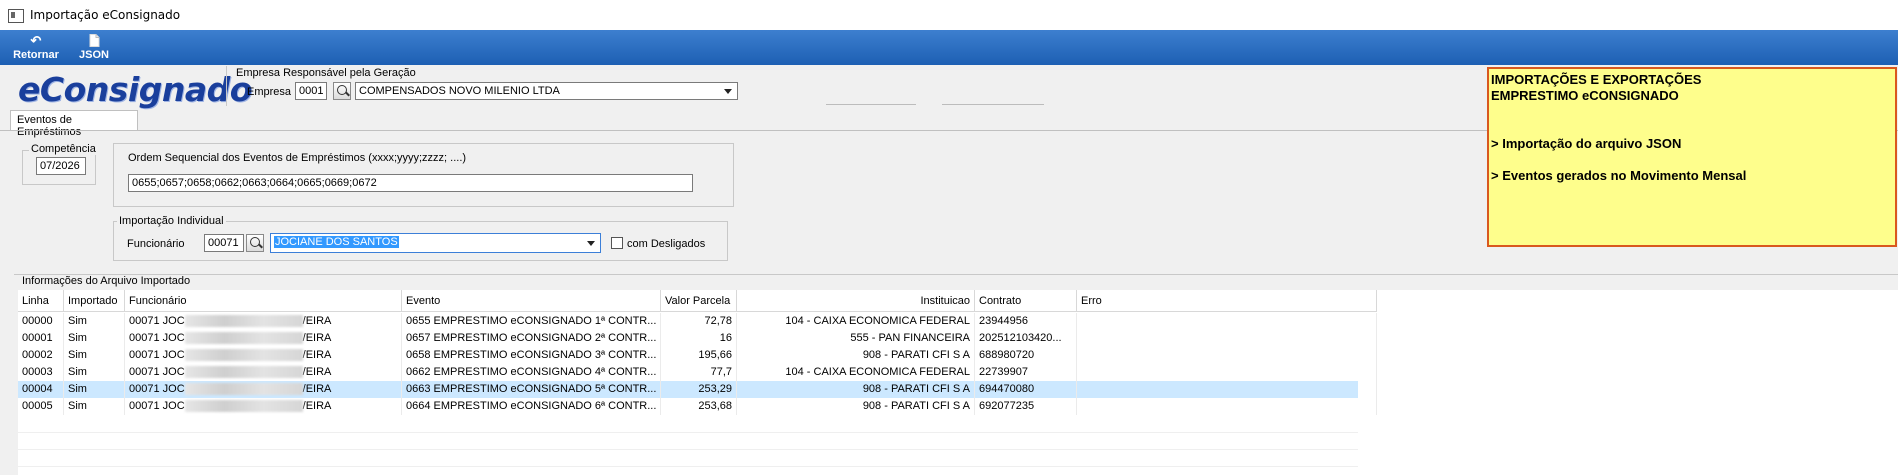  I want to click on note-line: > Eventos gerados no Movimento Mensal, so click(1619, 175).